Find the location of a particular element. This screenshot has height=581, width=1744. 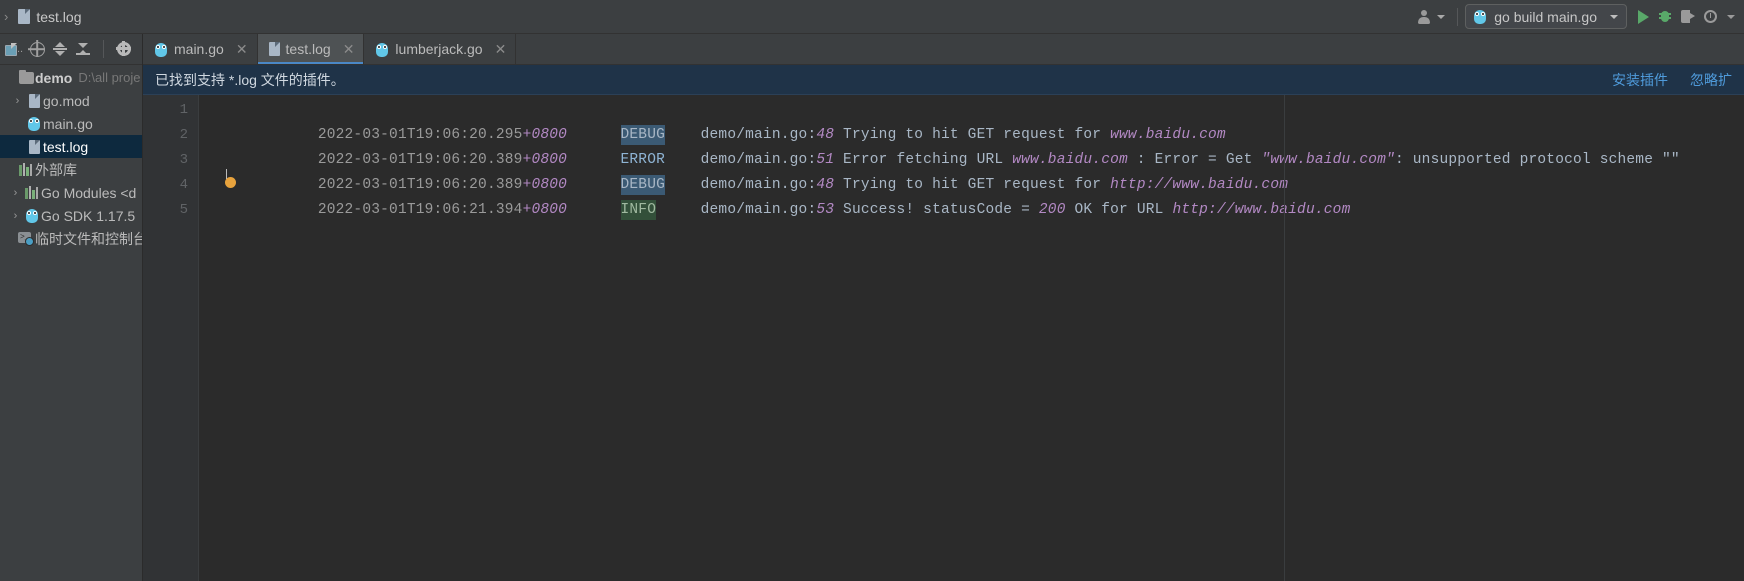

editor-tabs: main.go ✕ test.log ✕ lumberjack.go ✕ is located at coordinates (943, 49).